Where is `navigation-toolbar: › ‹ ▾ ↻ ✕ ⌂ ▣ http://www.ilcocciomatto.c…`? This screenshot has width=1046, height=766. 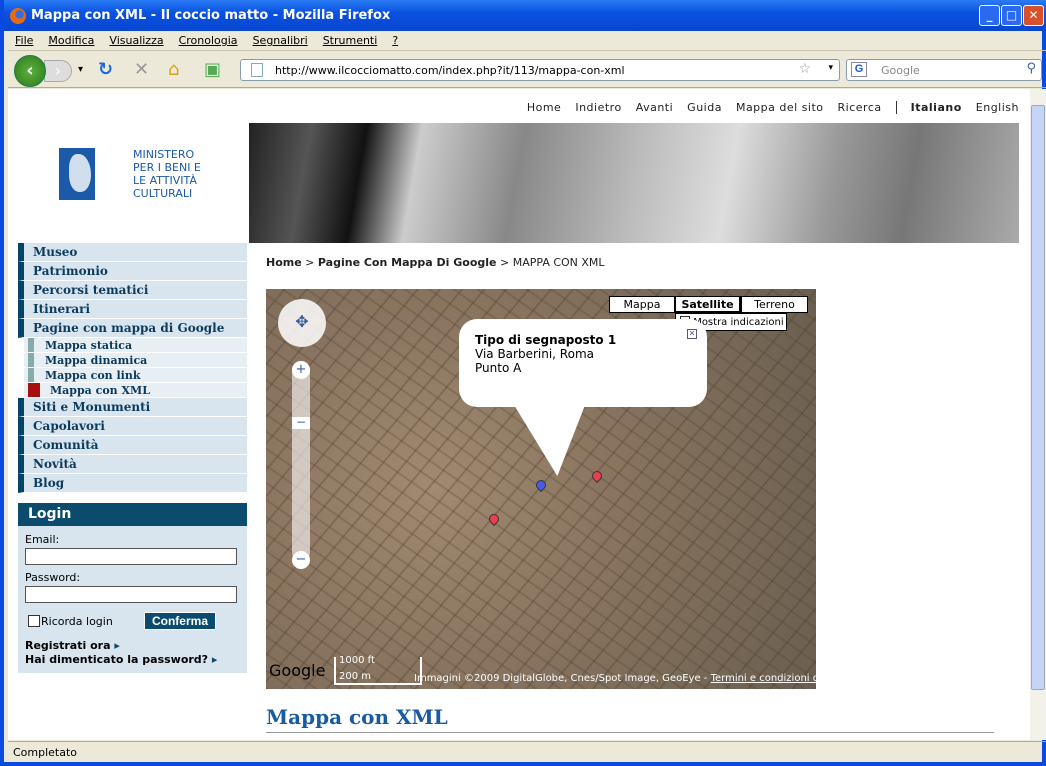
navigation-toolbar: › ‹ ▾ ↻ ✕ ⌂ ▣ http://www.ilcocciomatto.c… is located at coordinates (527, 70).